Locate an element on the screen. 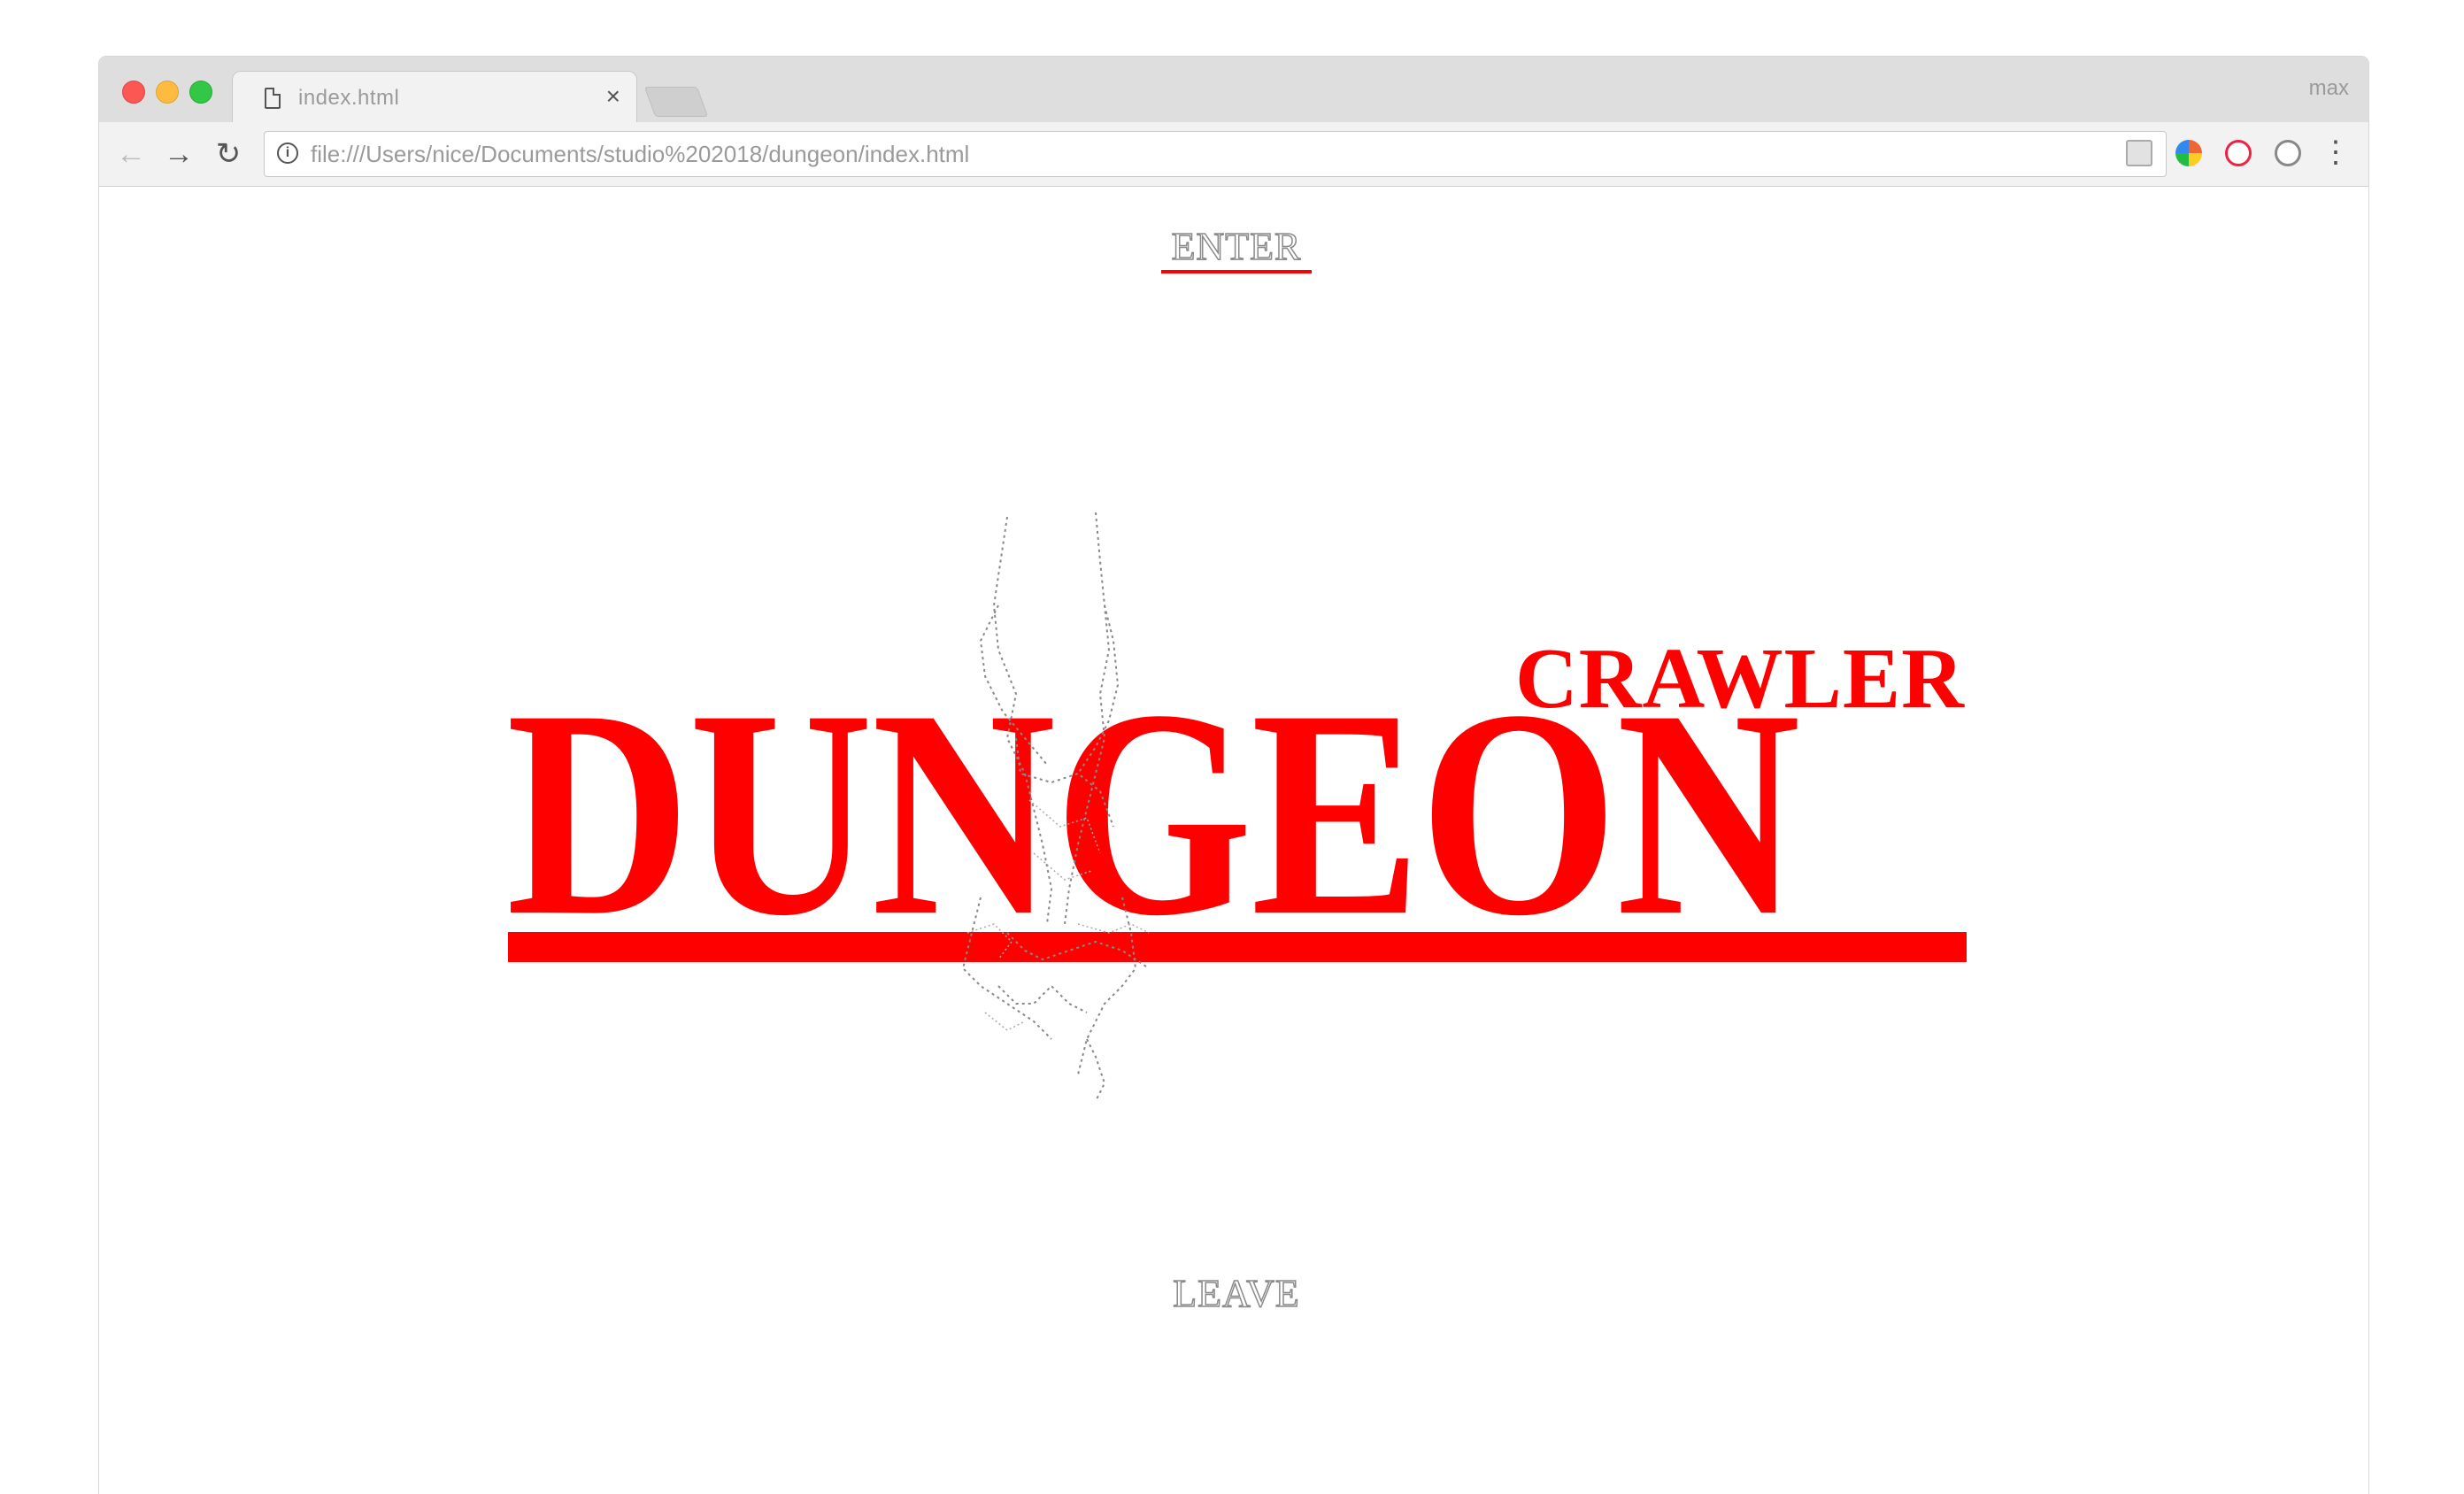 This screenshot has height=1494, width=2464. kebab-menu-icon: ⋮ is located at coordinates (2336, 152).